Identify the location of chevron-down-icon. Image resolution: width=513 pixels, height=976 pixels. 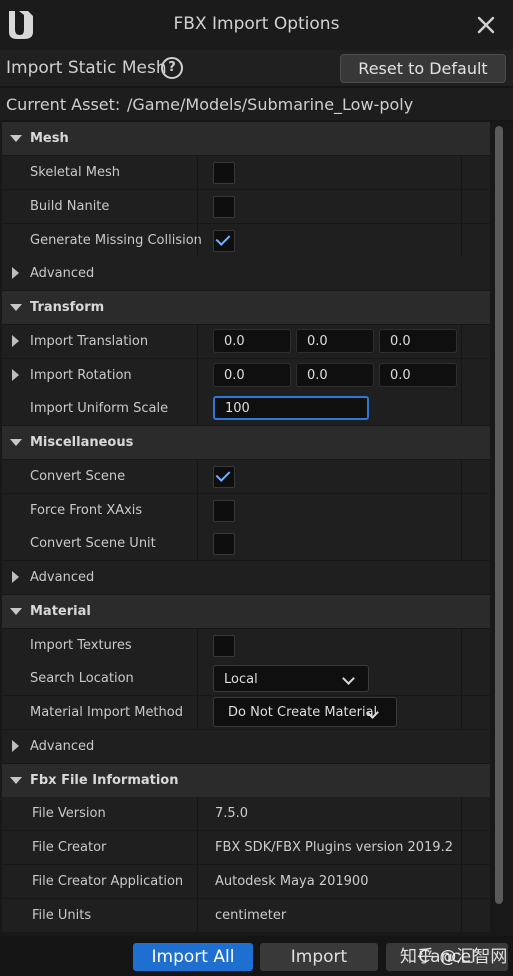
(348, 678).